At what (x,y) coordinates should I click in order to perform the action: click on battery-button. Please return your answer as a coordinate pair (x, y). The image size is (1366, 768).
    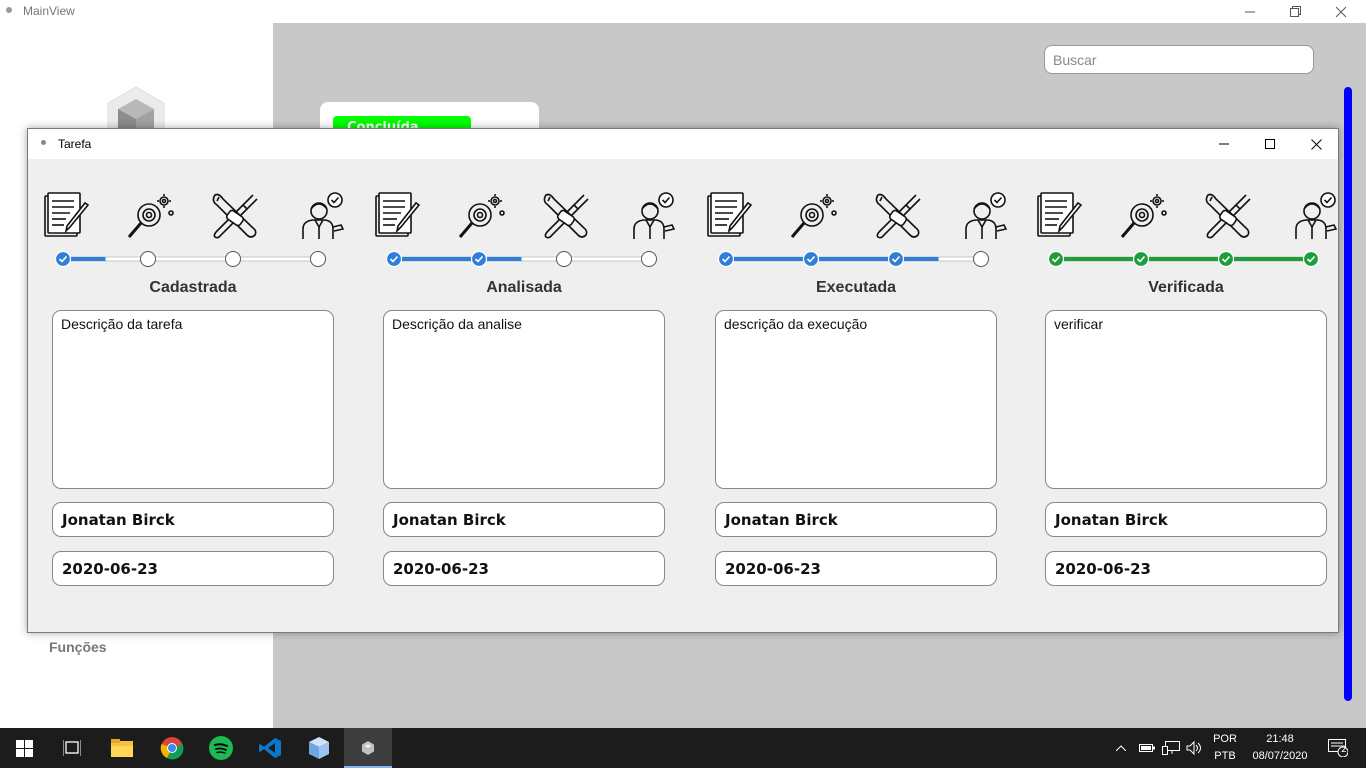
    Looking at the image, I should click on (1147, 748).